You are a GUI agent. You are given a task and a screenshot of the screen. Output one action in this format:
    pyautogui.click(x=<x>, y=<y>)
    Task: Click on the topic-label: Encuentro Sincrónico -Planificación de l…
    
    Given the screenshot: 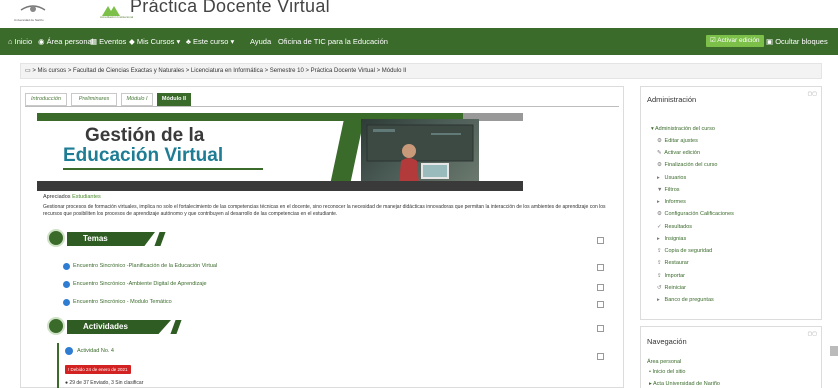 What is the action you would take?
    pyautogui.click(x=145, y=266)
    